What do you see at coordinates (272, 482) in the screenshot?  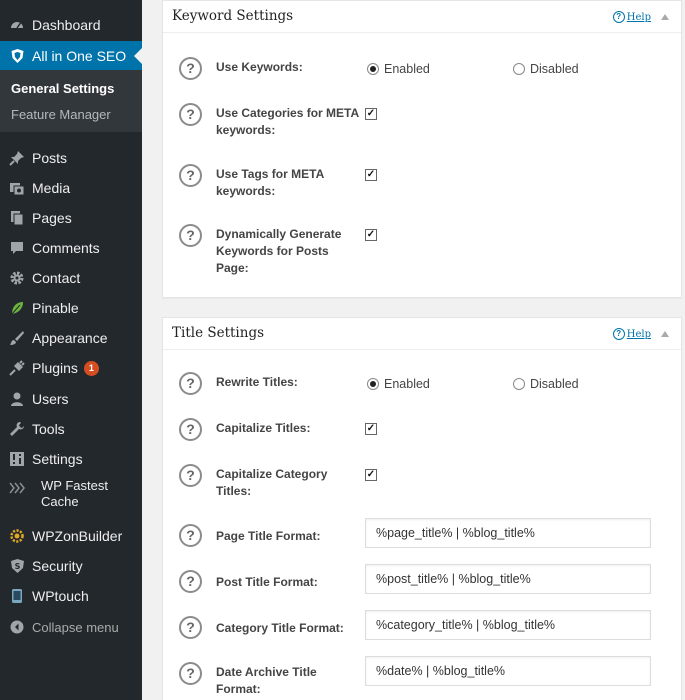 I see `option-label: Capitalize Category Titles:` at bounding box center [272, 482].